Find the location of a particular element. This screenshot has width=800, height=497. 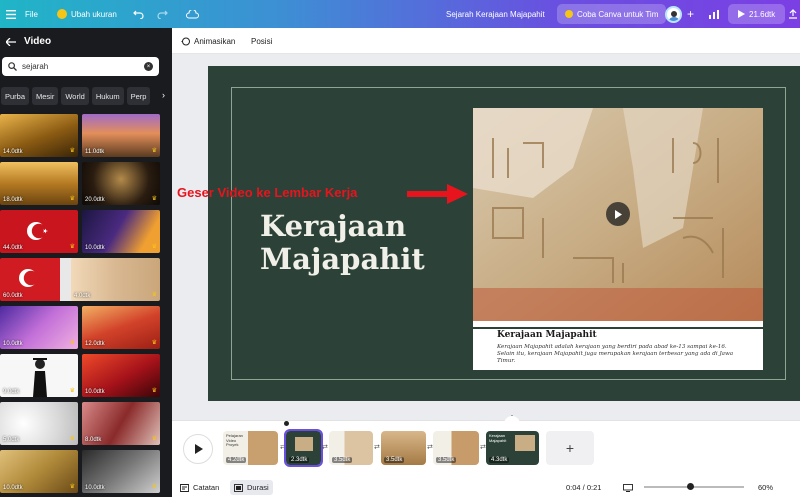

zoom-slider is located at coordinates (694, 486).